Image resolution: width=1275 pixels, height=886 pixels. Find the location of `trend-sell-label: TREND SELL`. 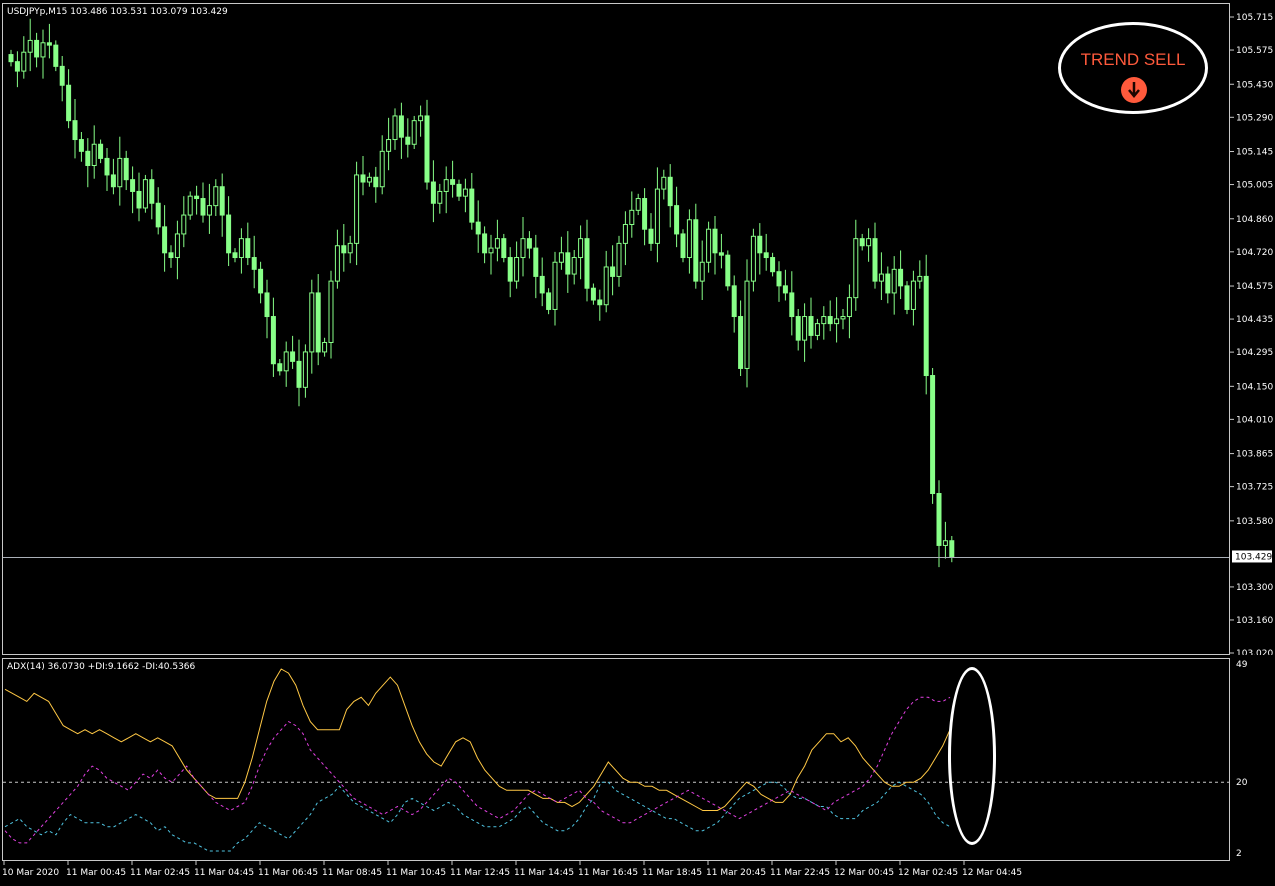

trend-sell-label: TREND SELL is located at coordinates (1133, 59).